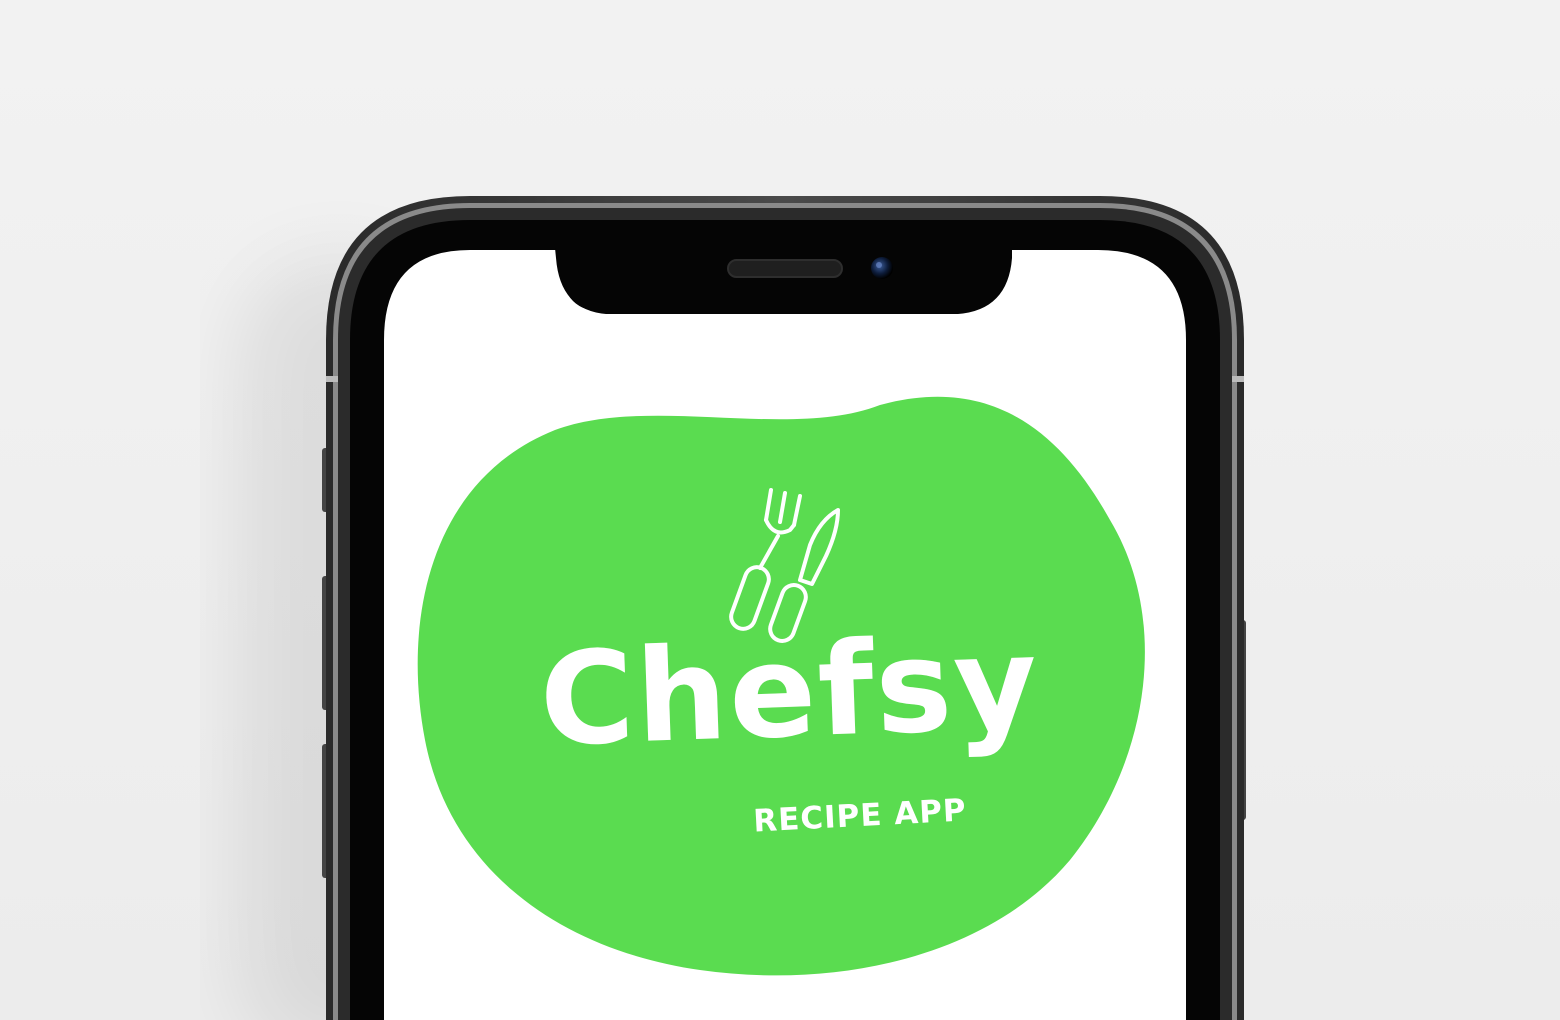 Image resolution: width=1560 pixels, height=1020 pixels. I want to click on phone-notch, so click(783, 281).